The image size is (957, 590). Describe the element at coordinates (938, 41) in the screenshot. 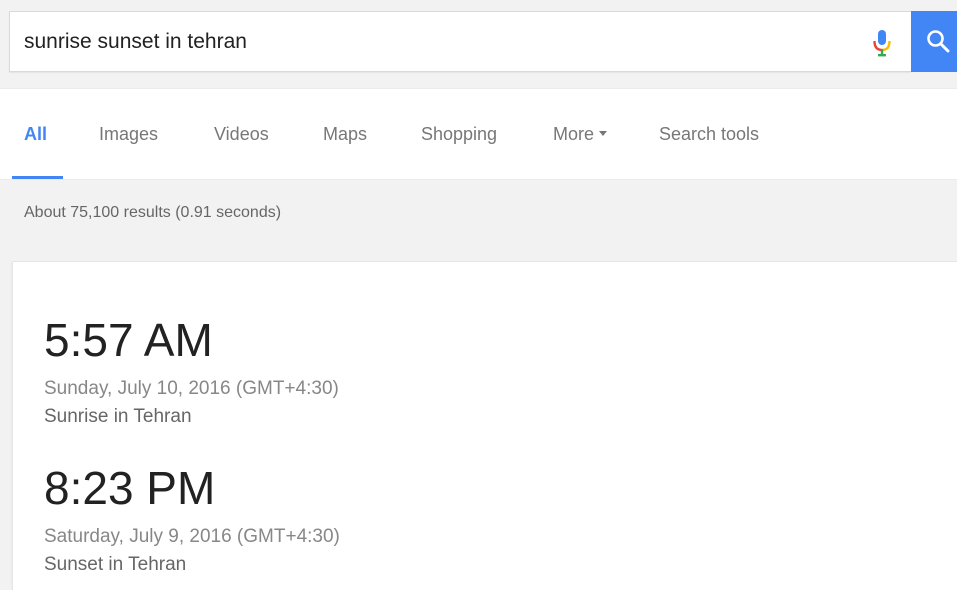

I see `search-icon` at that location.